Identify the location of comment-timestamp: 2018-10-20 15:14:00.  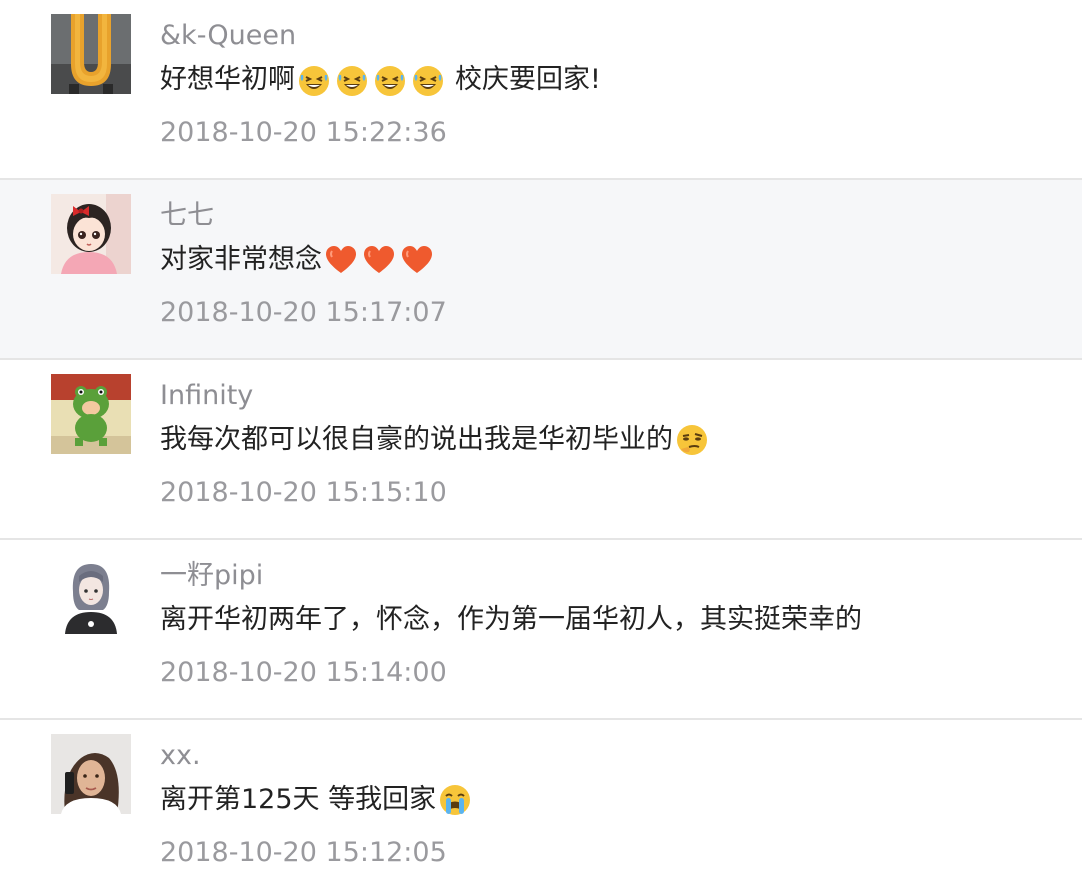
(303, 672).